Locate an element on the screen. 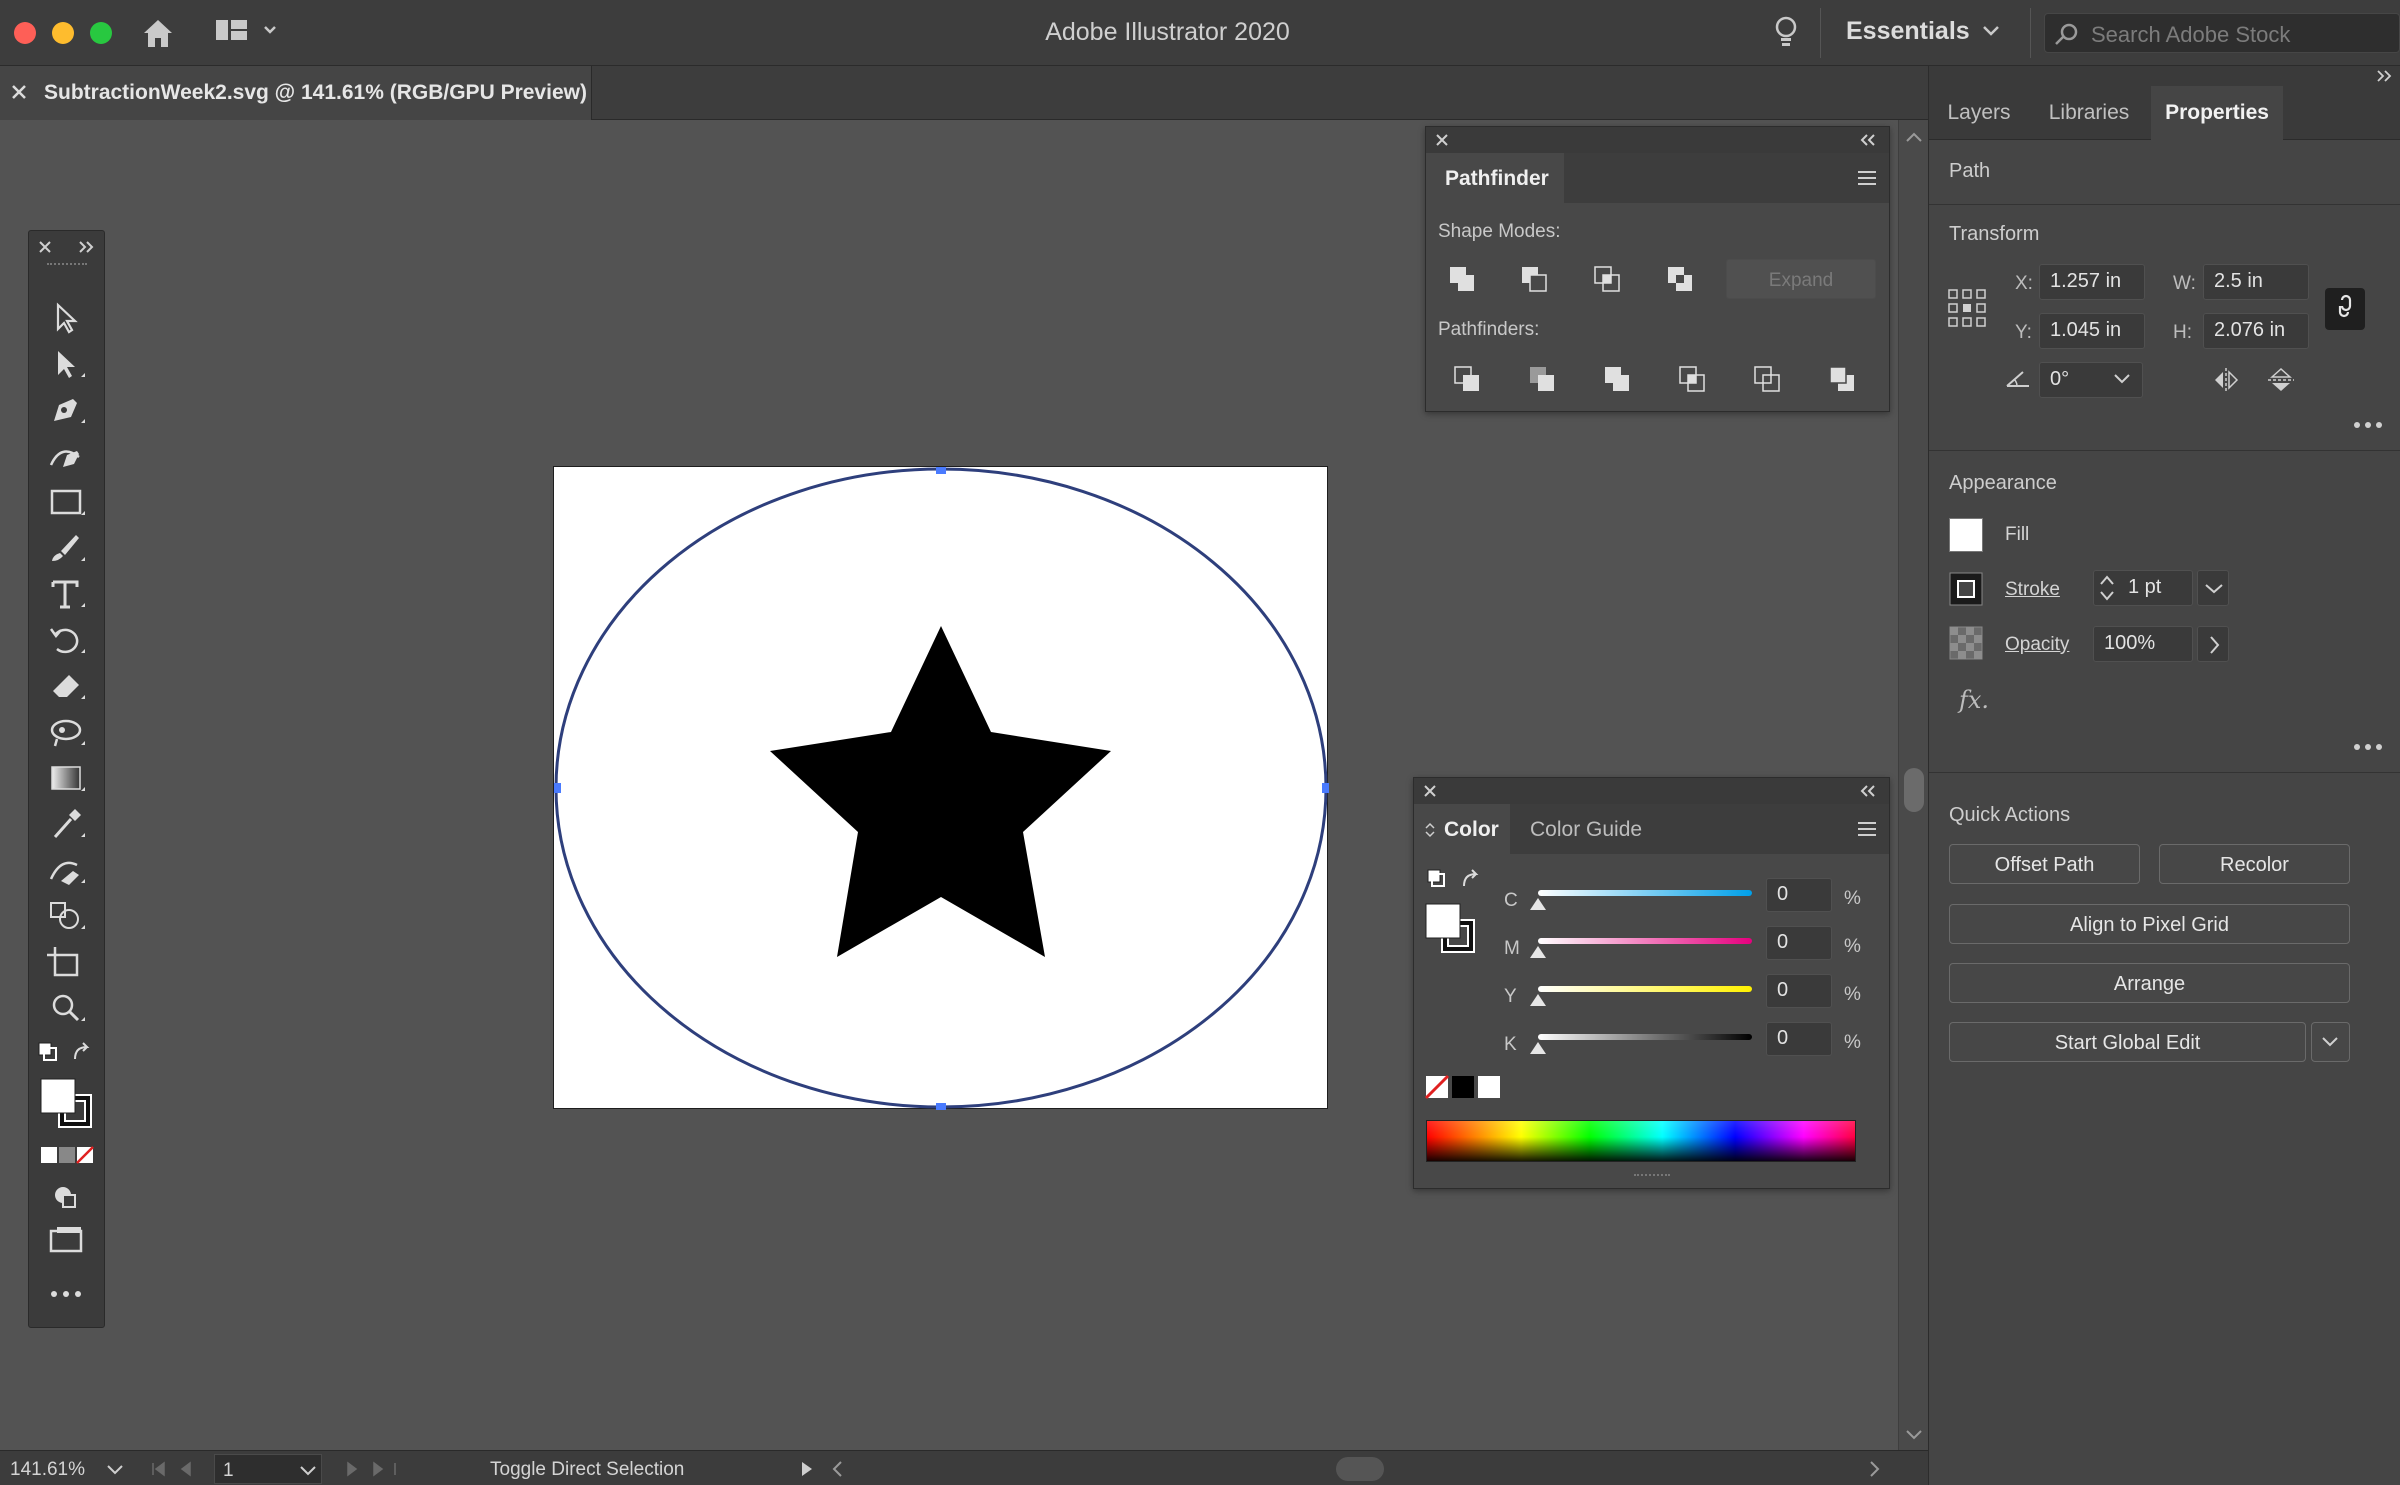 The image size is (2400, 1485). horizontal-scrollbar-thumb is located at coordinates (1360, 1469).